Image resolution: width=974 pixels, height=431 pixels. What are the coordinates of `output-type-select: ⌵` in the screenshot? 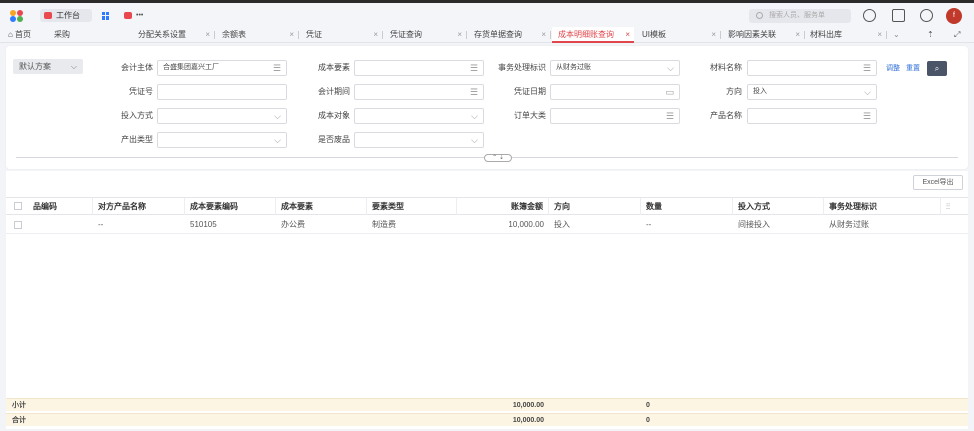 It's located at (222, 140).